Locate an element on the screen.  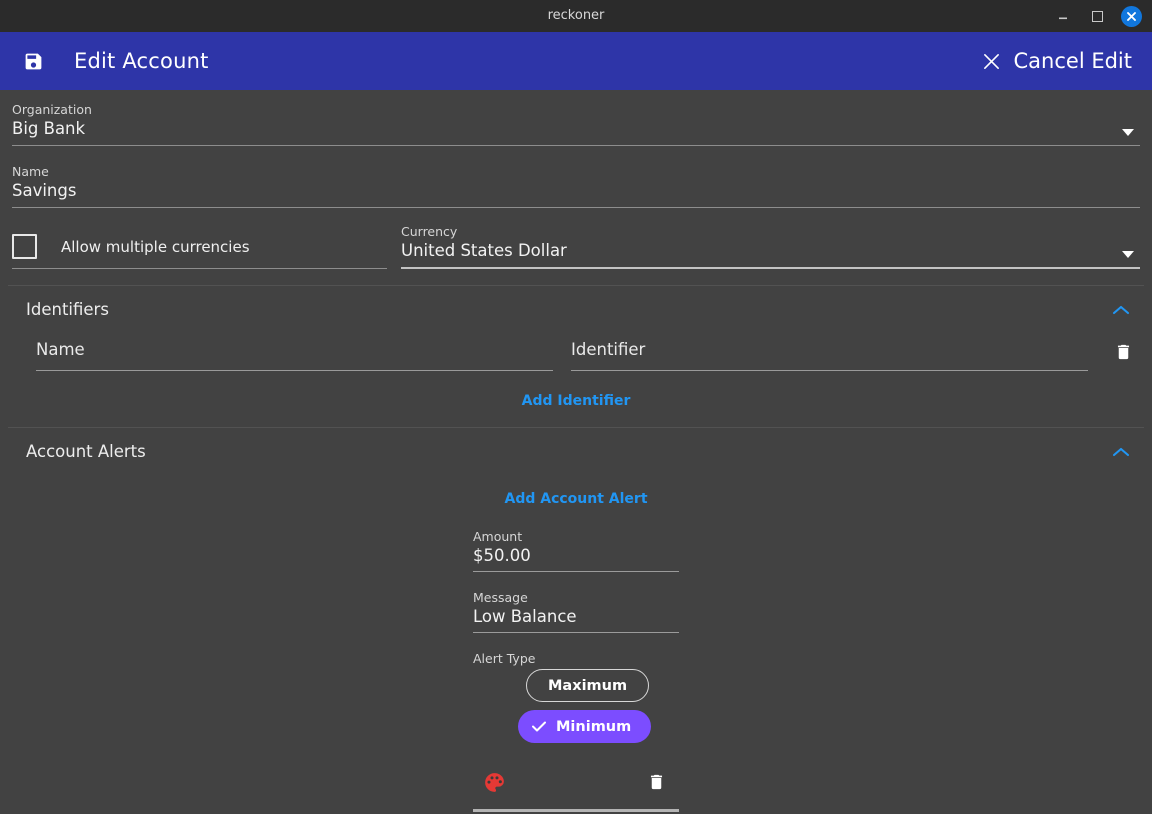
name-row: Name Savings is located at coordinates (576, 183).